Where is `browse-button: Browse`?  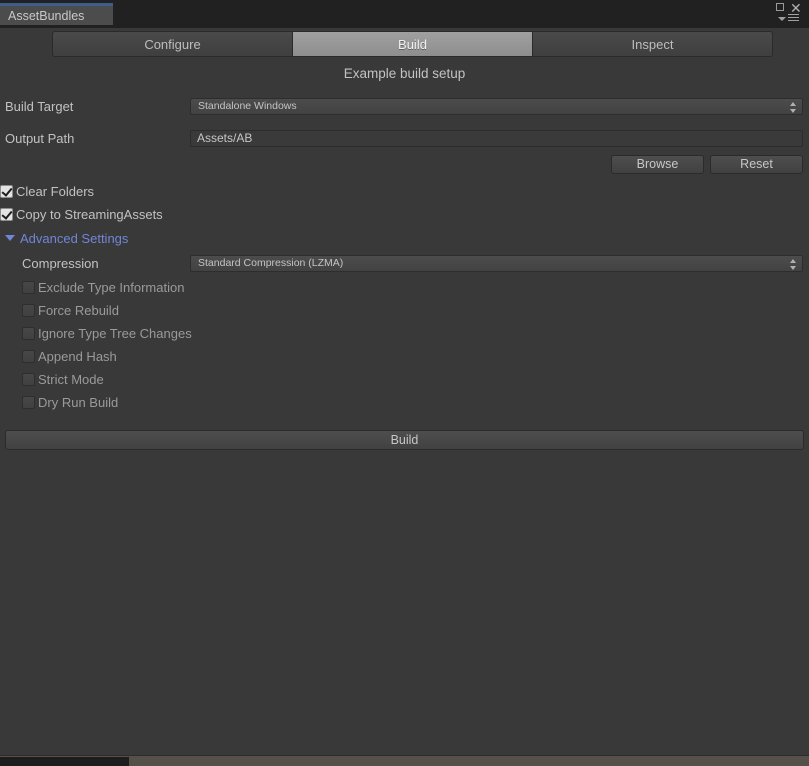 browse-button: Browse is located at coordinates (657, 164).